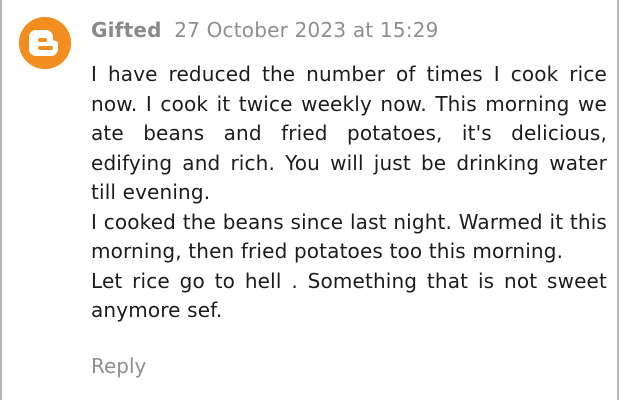  I want to click on reply-link: Reply, so click(118, 366).